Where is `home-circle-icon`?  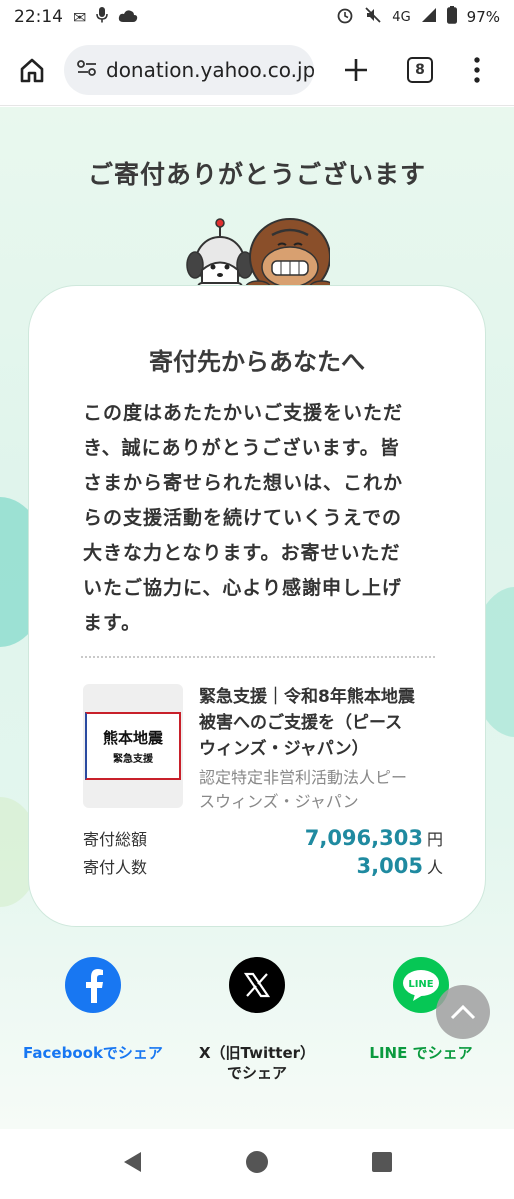 home-circle-icon is located at coordinates (257, 1162).